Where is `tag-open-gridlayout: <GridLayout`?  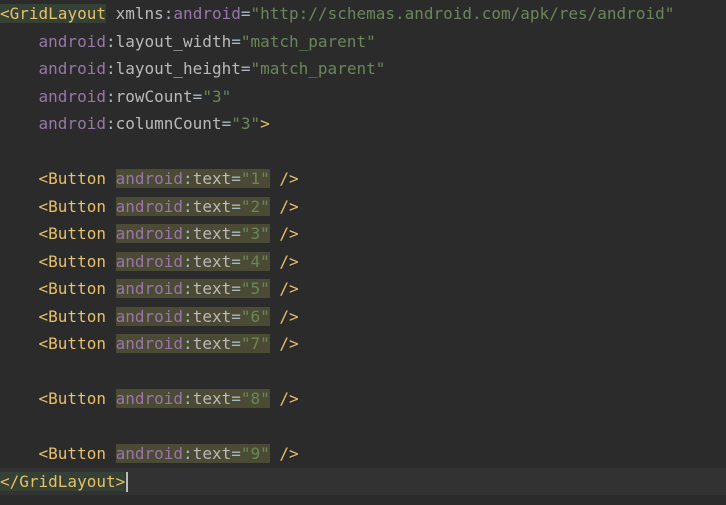 tag-open-gridlayout: <GridLayout is located at coordinates (53, 13).